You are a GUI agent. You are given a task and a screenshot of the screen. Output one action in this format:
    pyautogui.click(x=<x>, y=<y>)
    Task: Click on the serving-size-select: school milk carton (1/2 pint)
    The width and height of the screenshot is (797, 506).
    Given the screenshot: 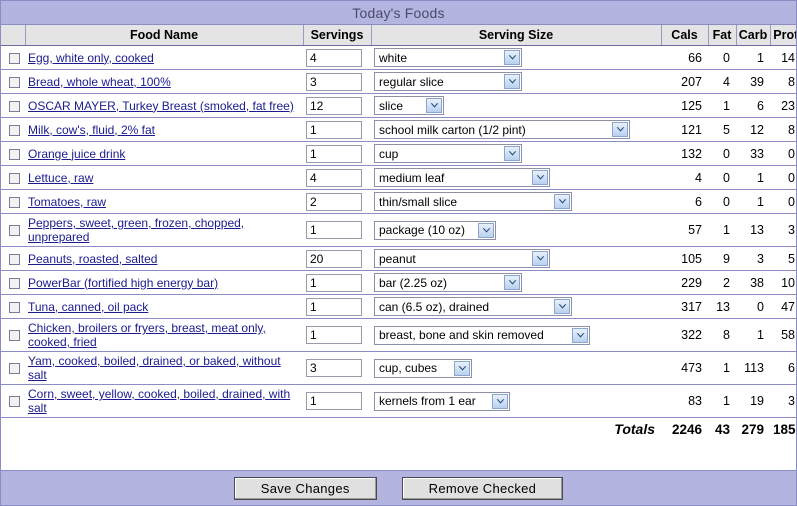 What is the action you would take?
    pyautogui.click(x=502, y=129)
    